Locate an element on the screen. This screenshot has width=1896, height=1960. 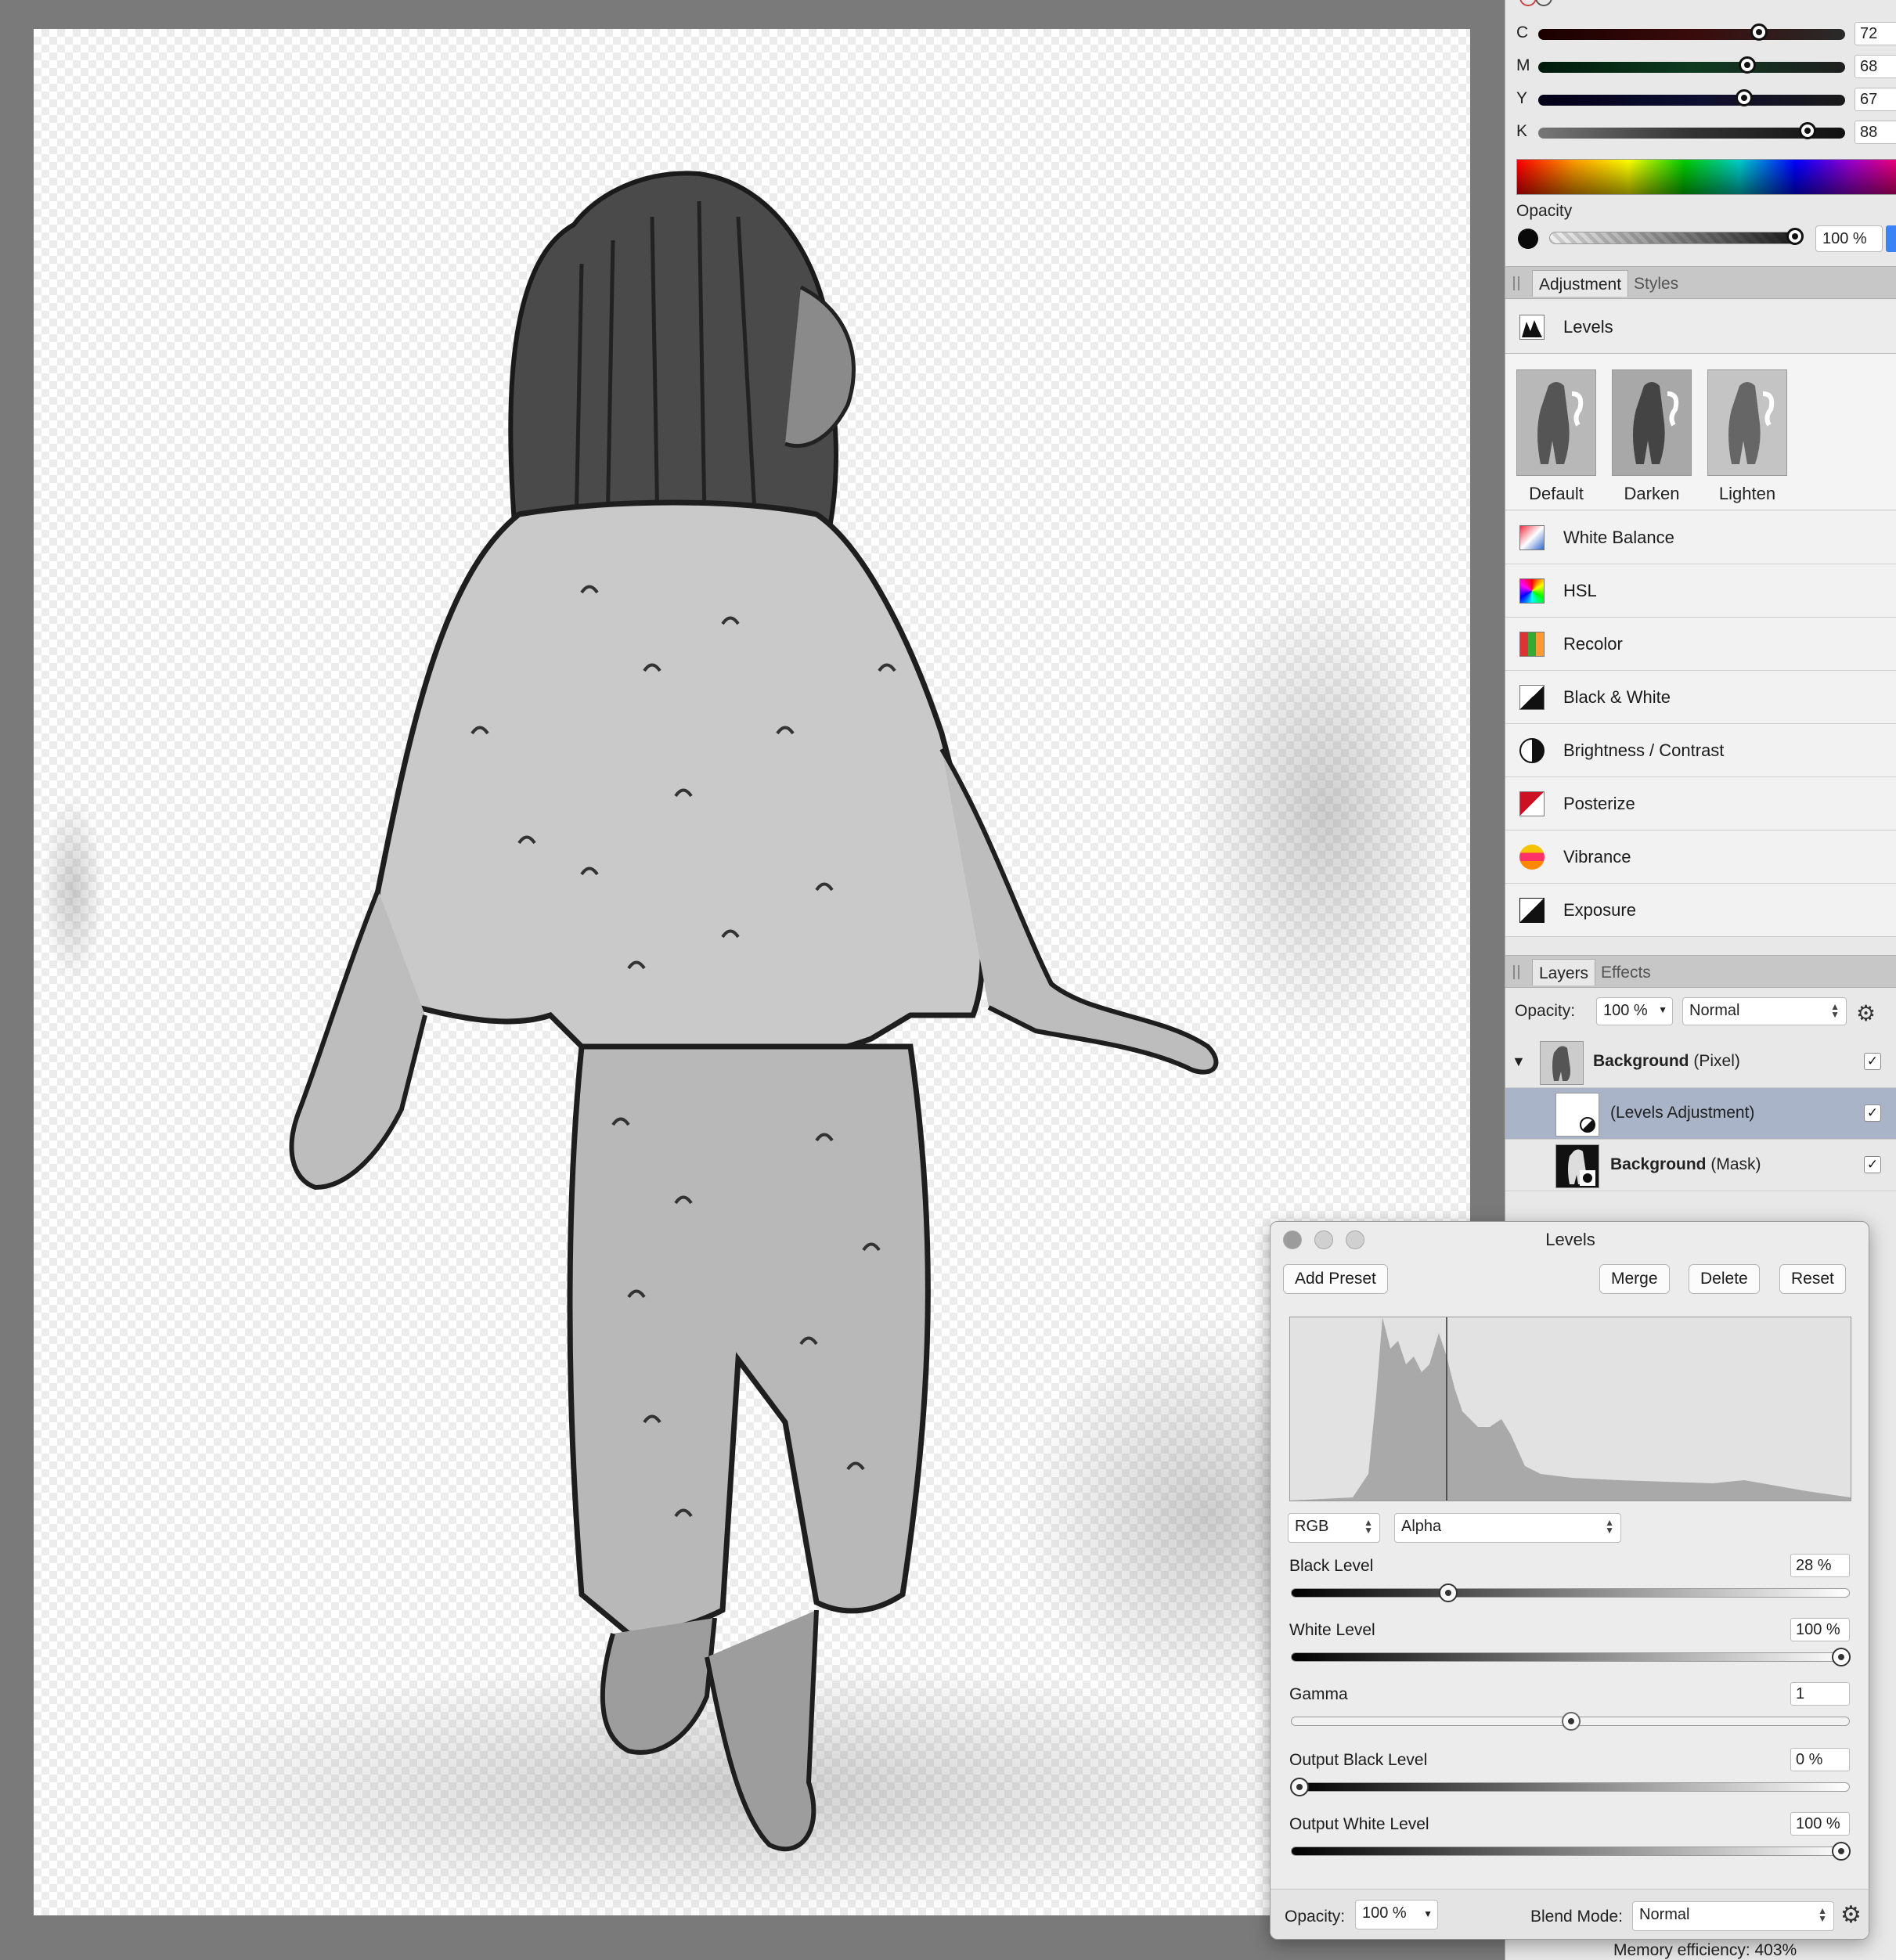
reset-button: Reset is located at coordinates (1812, 1279).